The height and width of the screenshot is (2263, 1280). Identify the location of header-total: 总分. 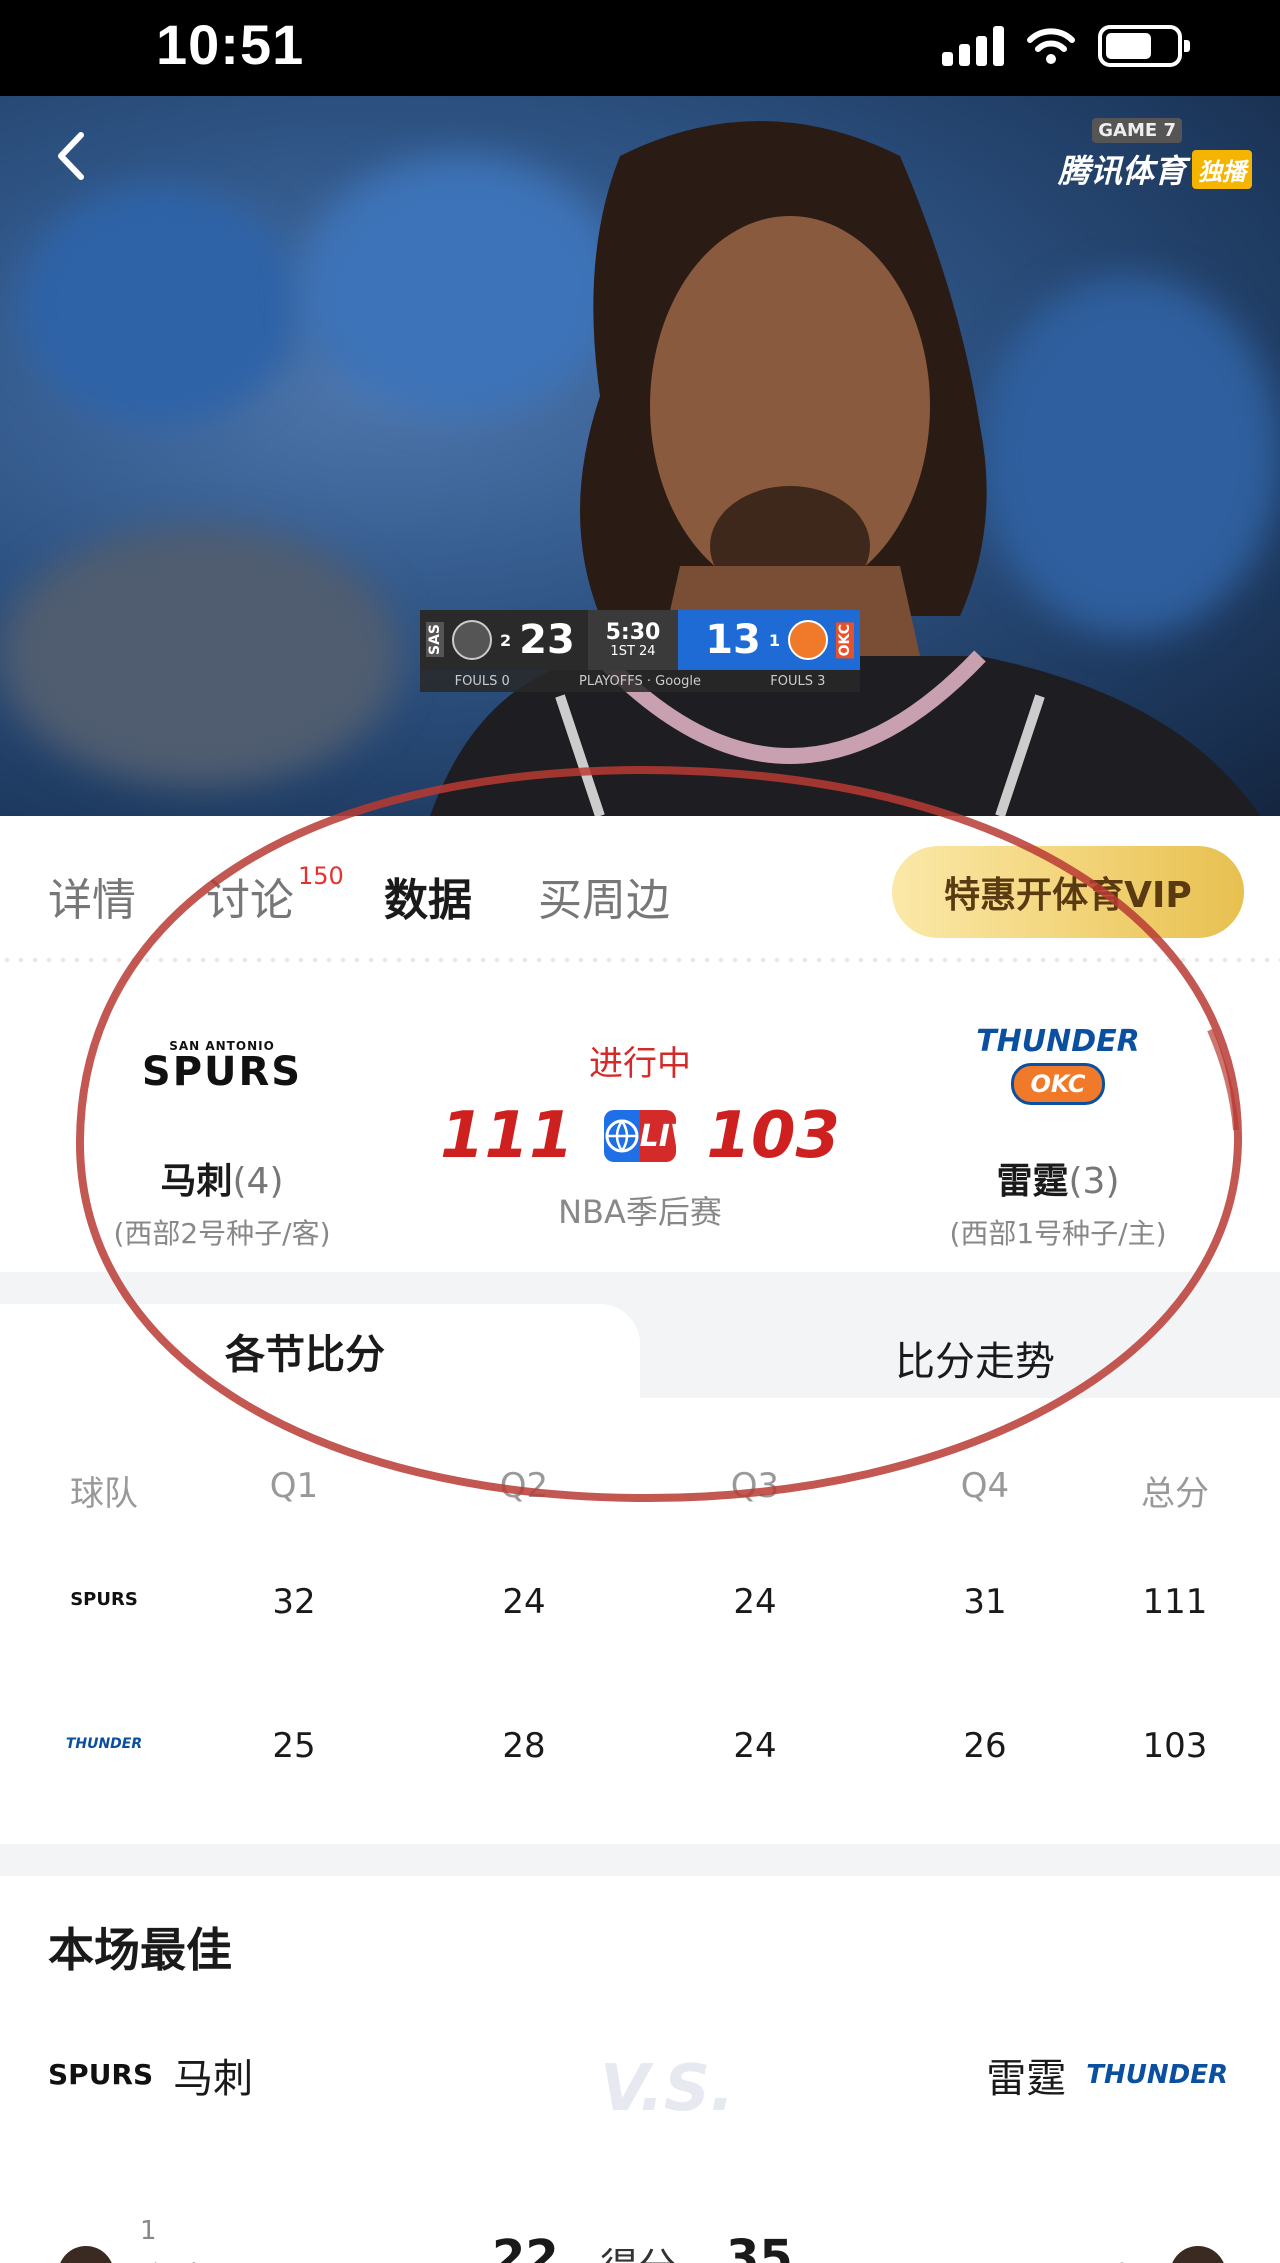
(1175, 1494).